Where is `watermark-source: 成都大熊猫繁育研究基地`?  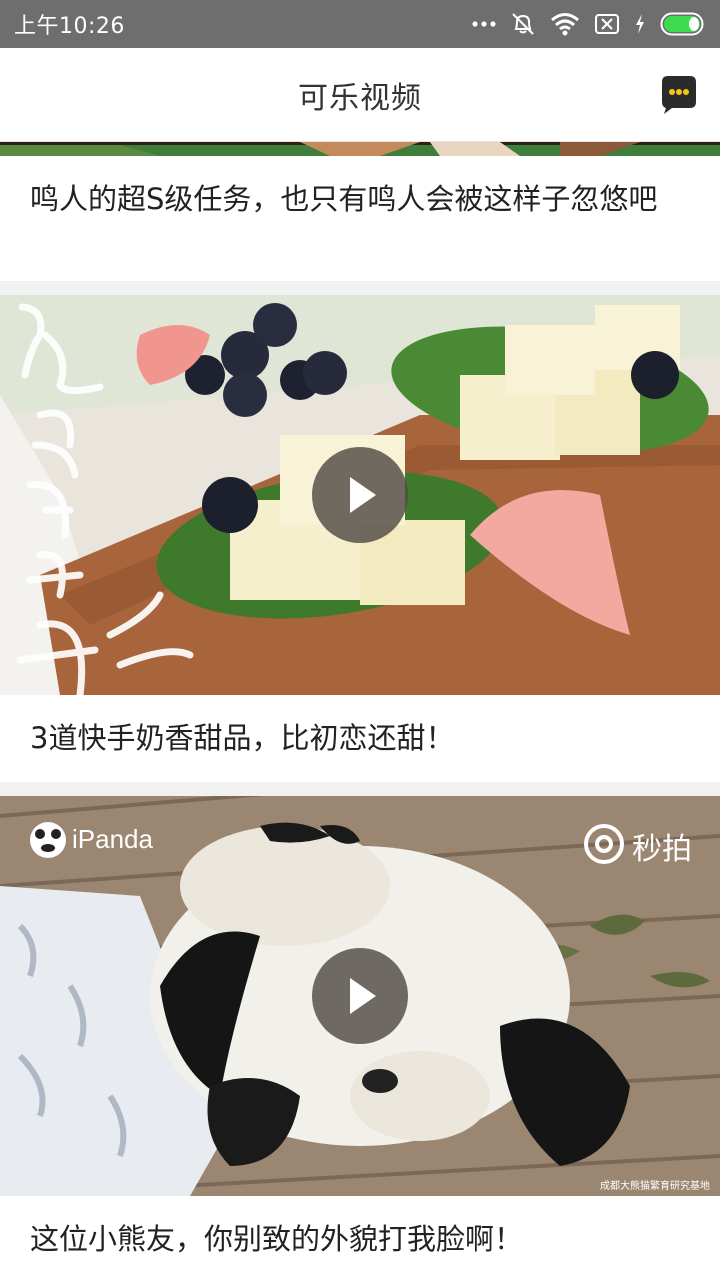
watermark-source: 成都大熊猫繁育研究基地 is located at coordinates (655, 1186).